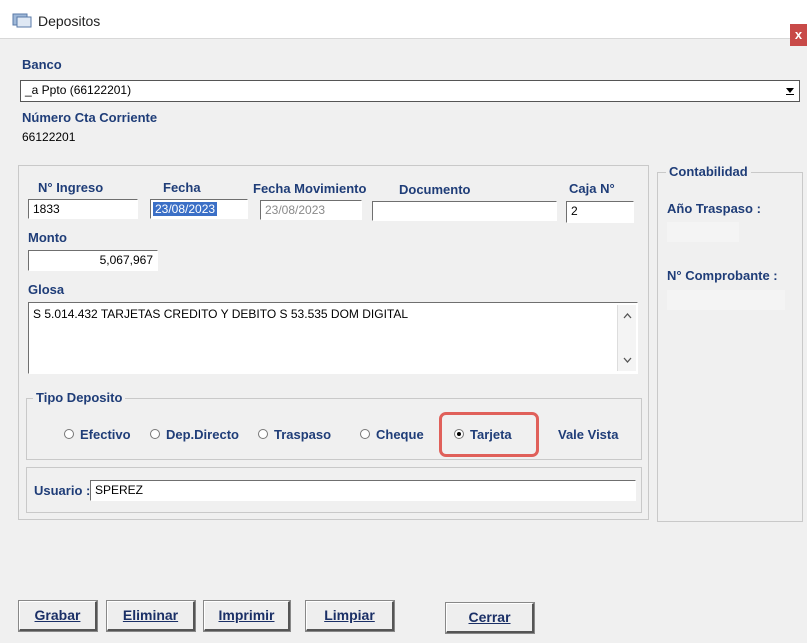 The image size is (807, 643). Describe the element at coordinates (151, 616) in the screenshot. I see `eliminar-button: Eliminar` at that location.